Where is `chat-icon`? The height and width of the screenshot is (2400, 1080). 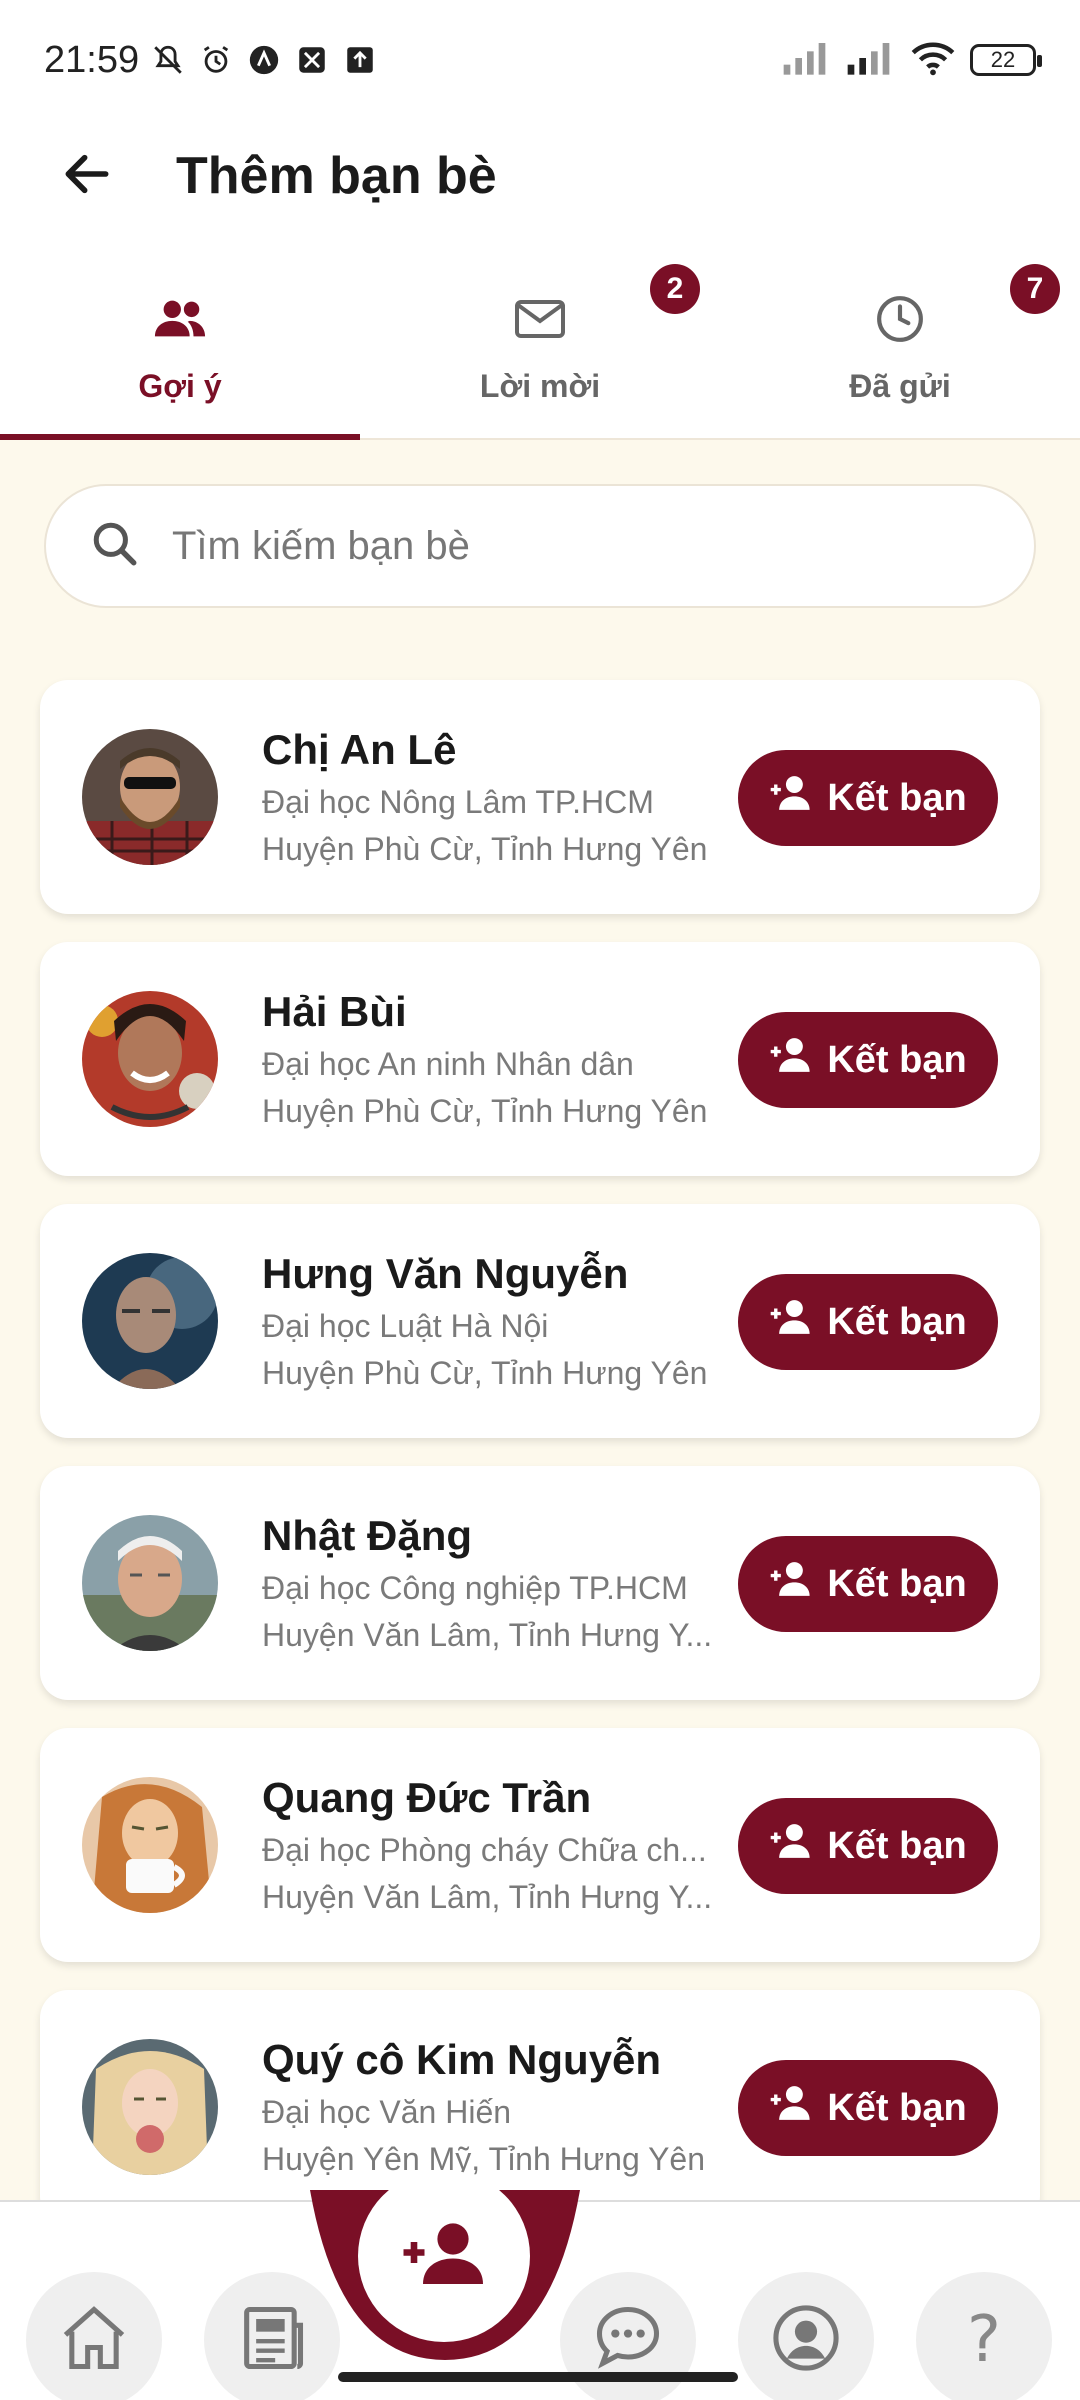
chat-icon is located at coordinates (628, 2340).